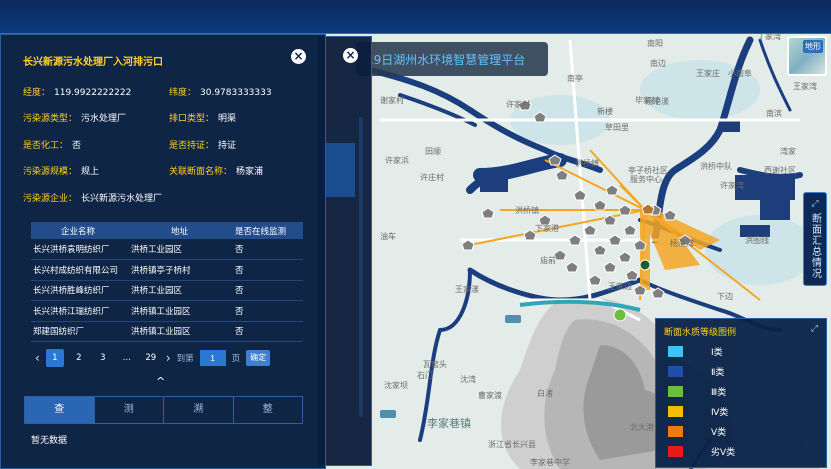  I want to click on map-label: 谢家村, so click(392, 100).